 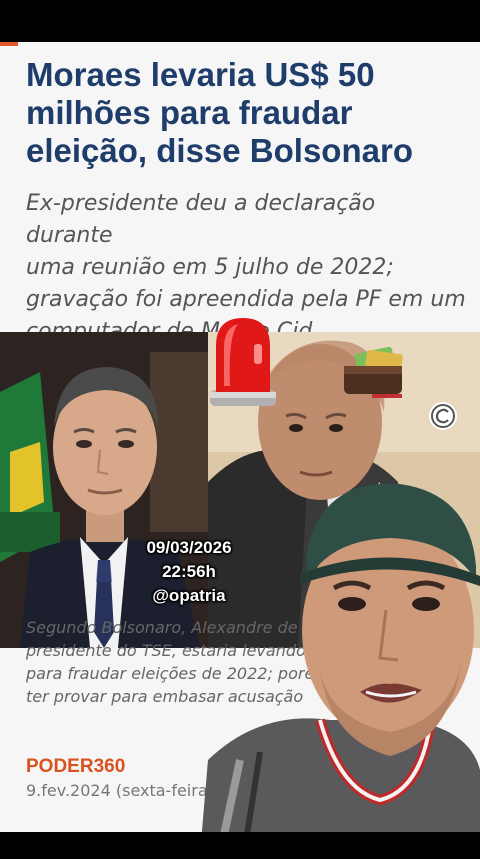 I want to click on accent-mark, so click(x=9, y=44).